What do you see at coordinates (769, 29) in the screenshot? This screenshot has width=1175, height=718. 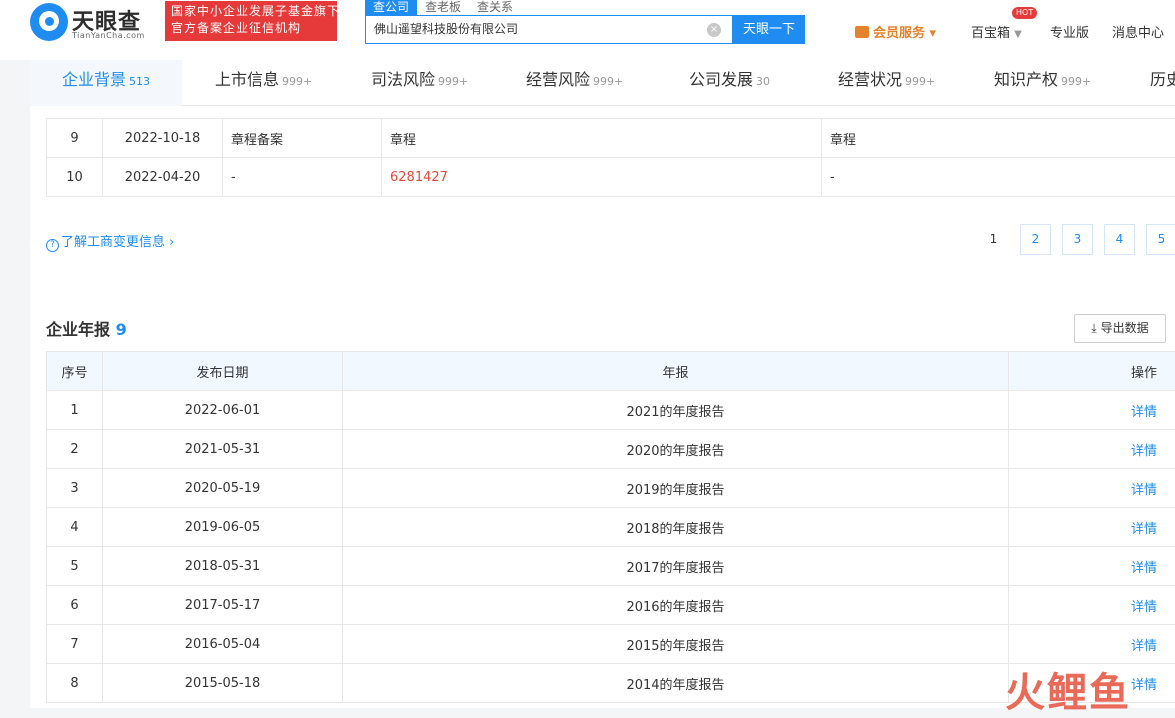 I see `search-button: 天眼一下` at bounding box center [769, 29].